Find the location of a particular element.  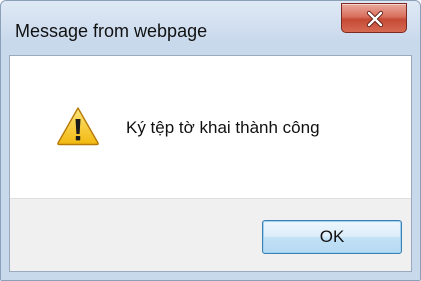

close-button is located at coordinates (374, 18).